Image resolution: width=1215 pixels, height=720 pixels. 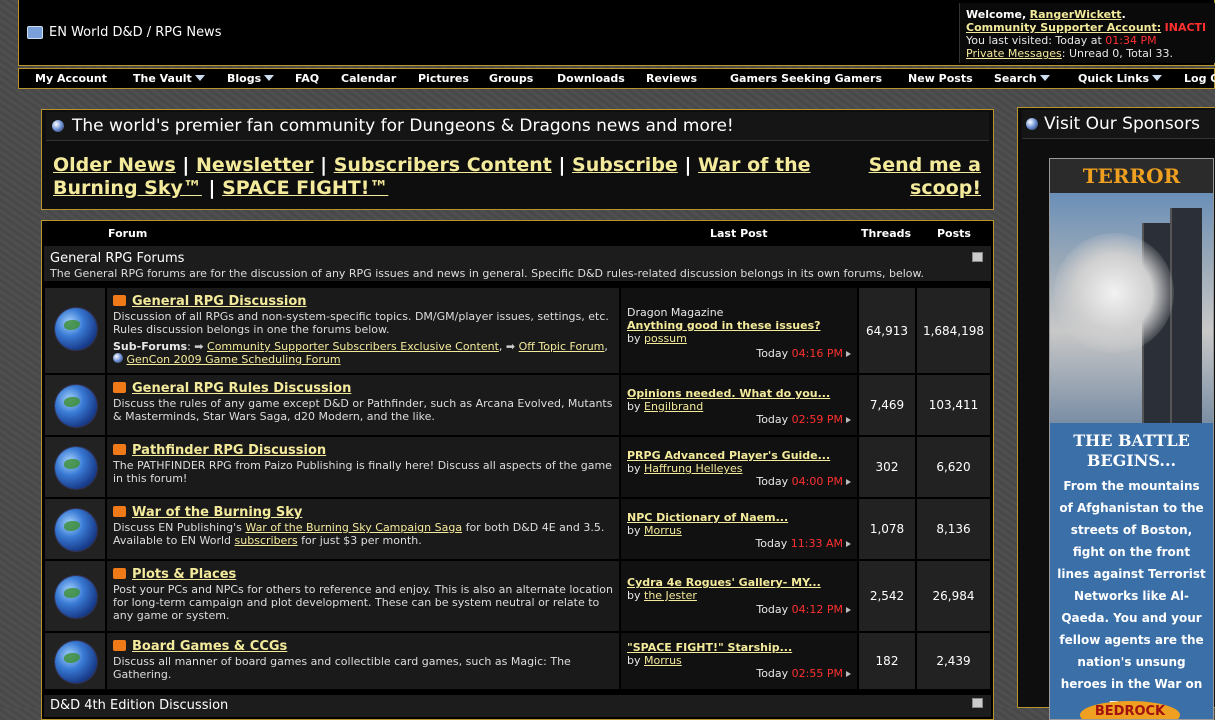 What do you see at coordinates (887, 405) in the screenshot?
I see `threads-count: 7,469` at bounding box center [887, 405].